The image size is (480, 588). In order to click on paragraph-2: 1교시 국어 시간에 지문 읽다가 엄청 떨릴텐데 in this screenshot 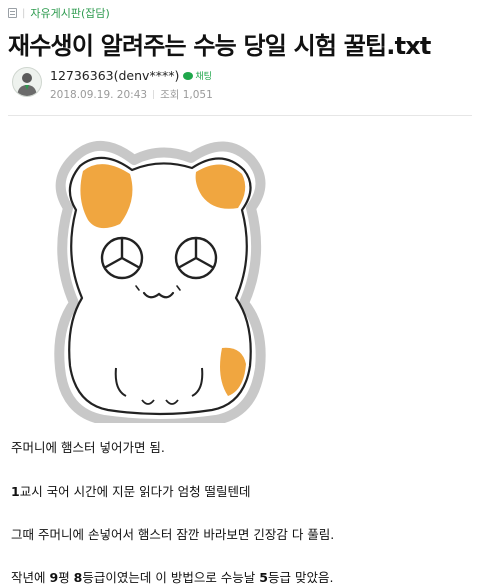, I will do `click(131, 490)`.